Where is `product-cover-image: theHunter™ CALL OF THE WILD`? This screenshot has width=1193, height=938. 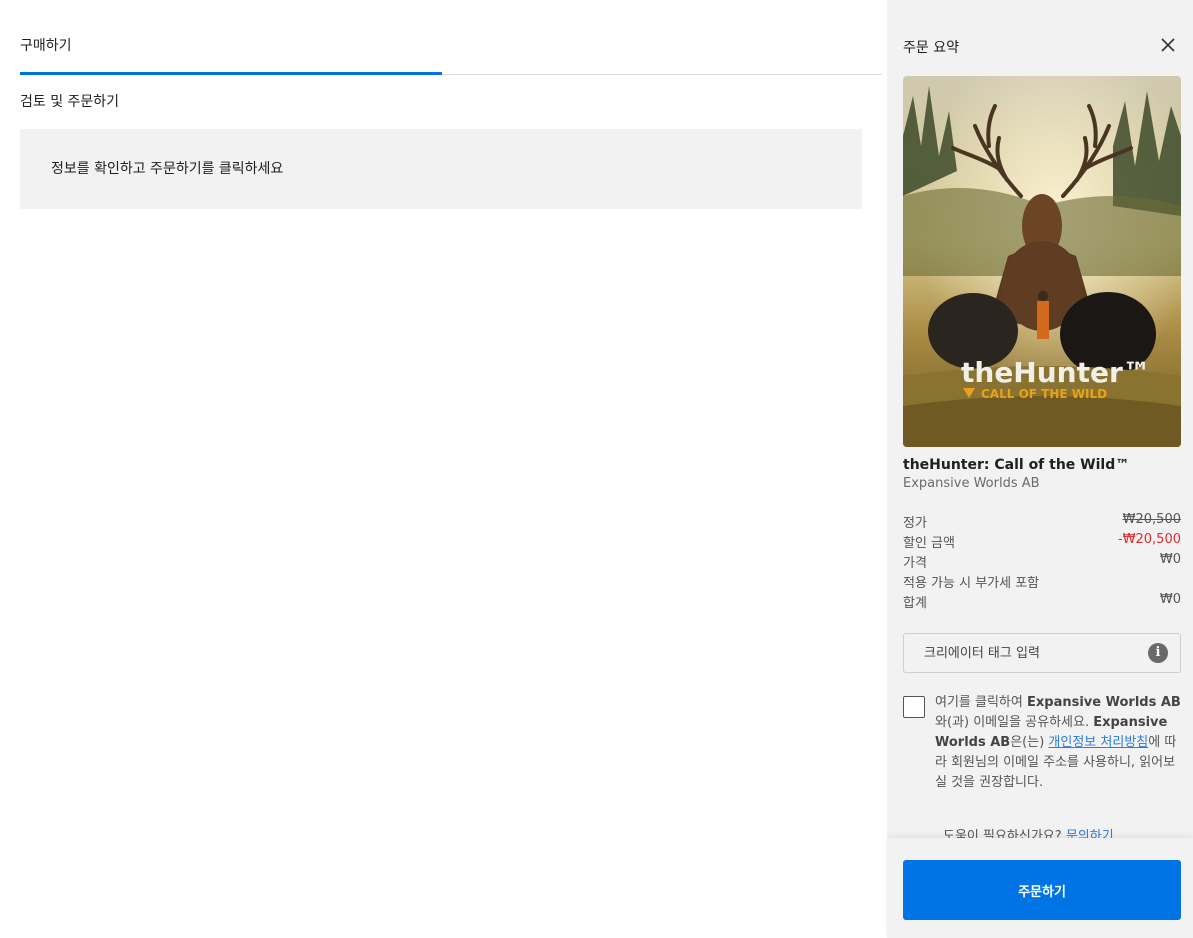
product-cover-image: theHunter™ CALL OF THE WILD is located at coordinates (1042, 261).